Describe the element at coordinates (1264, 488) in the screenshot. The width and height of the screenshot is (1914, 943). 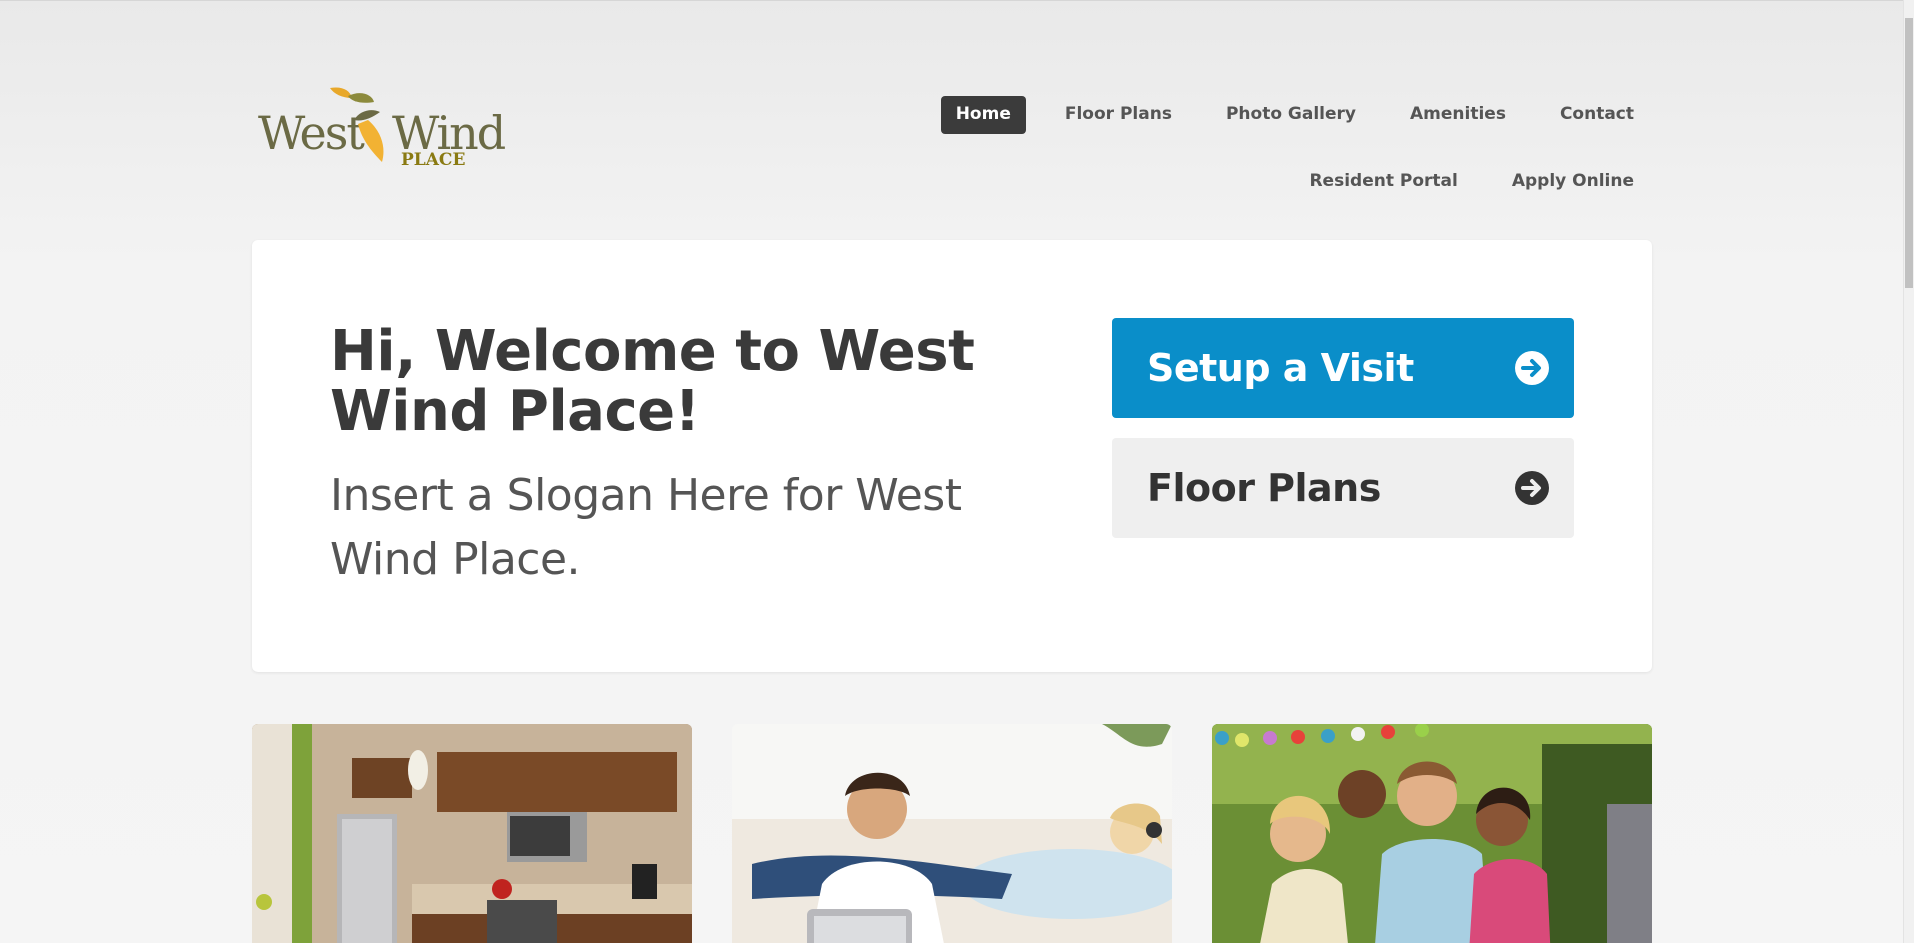
I see `floor-plans-label: Floor Plans` at that location.